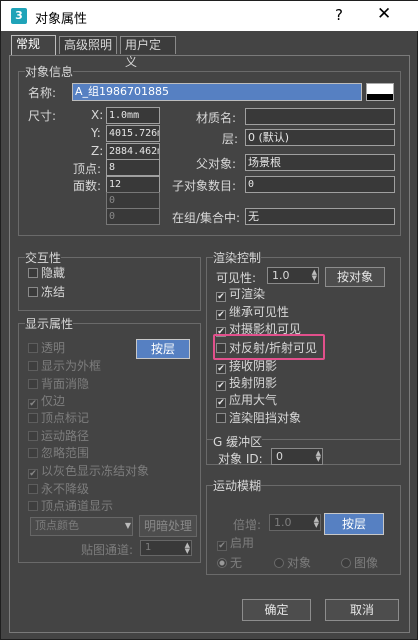 Image resolution: width=418 pixels, height=640 pixels. I want to click on motion-blur-image-radio: 图像, so click(359, 562).